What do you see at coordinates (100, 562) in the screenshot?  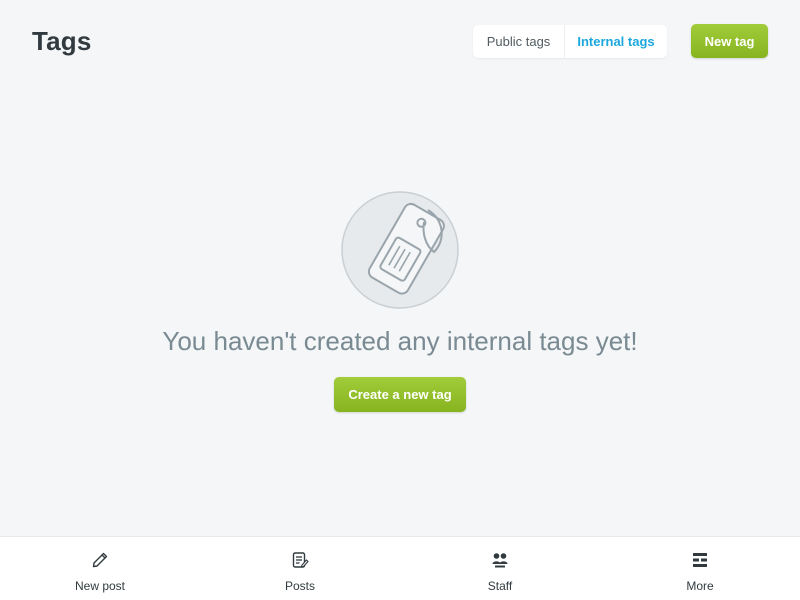 I see `pencil-icon` at bounding box center [100, 562].